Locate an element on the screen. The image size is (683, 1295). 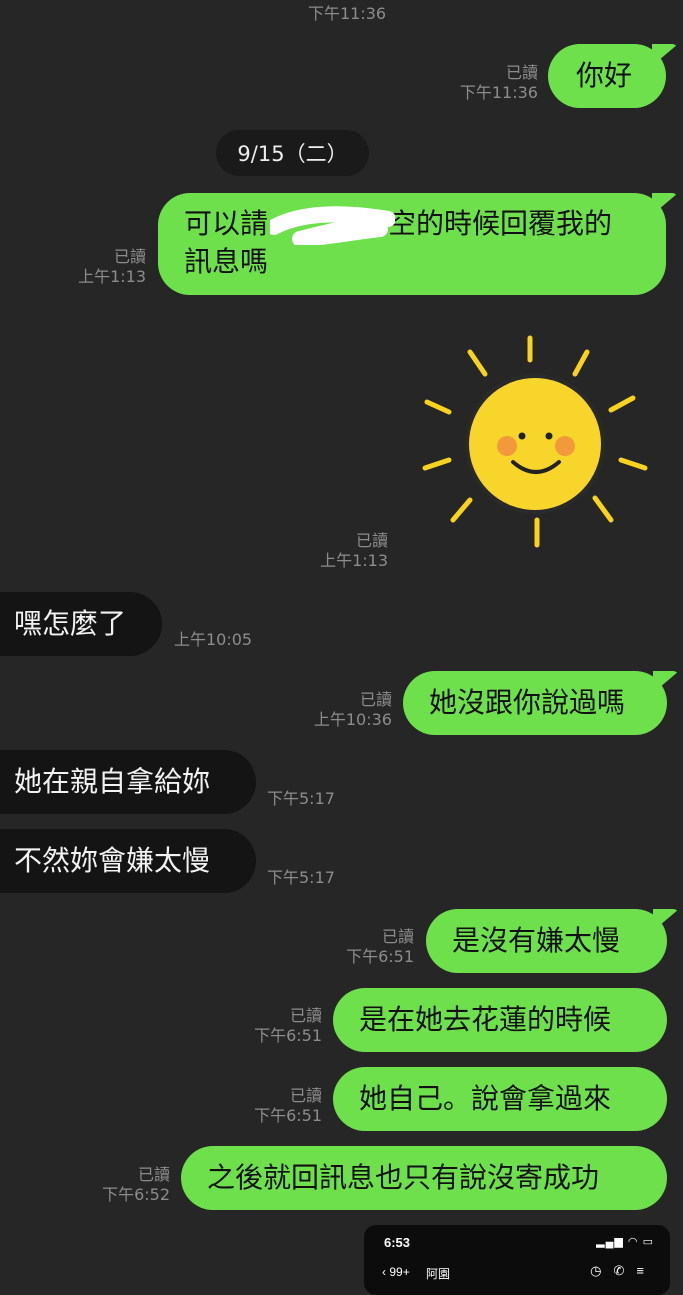
contact-name: 阿園 is located at coordinates (438, 1274).